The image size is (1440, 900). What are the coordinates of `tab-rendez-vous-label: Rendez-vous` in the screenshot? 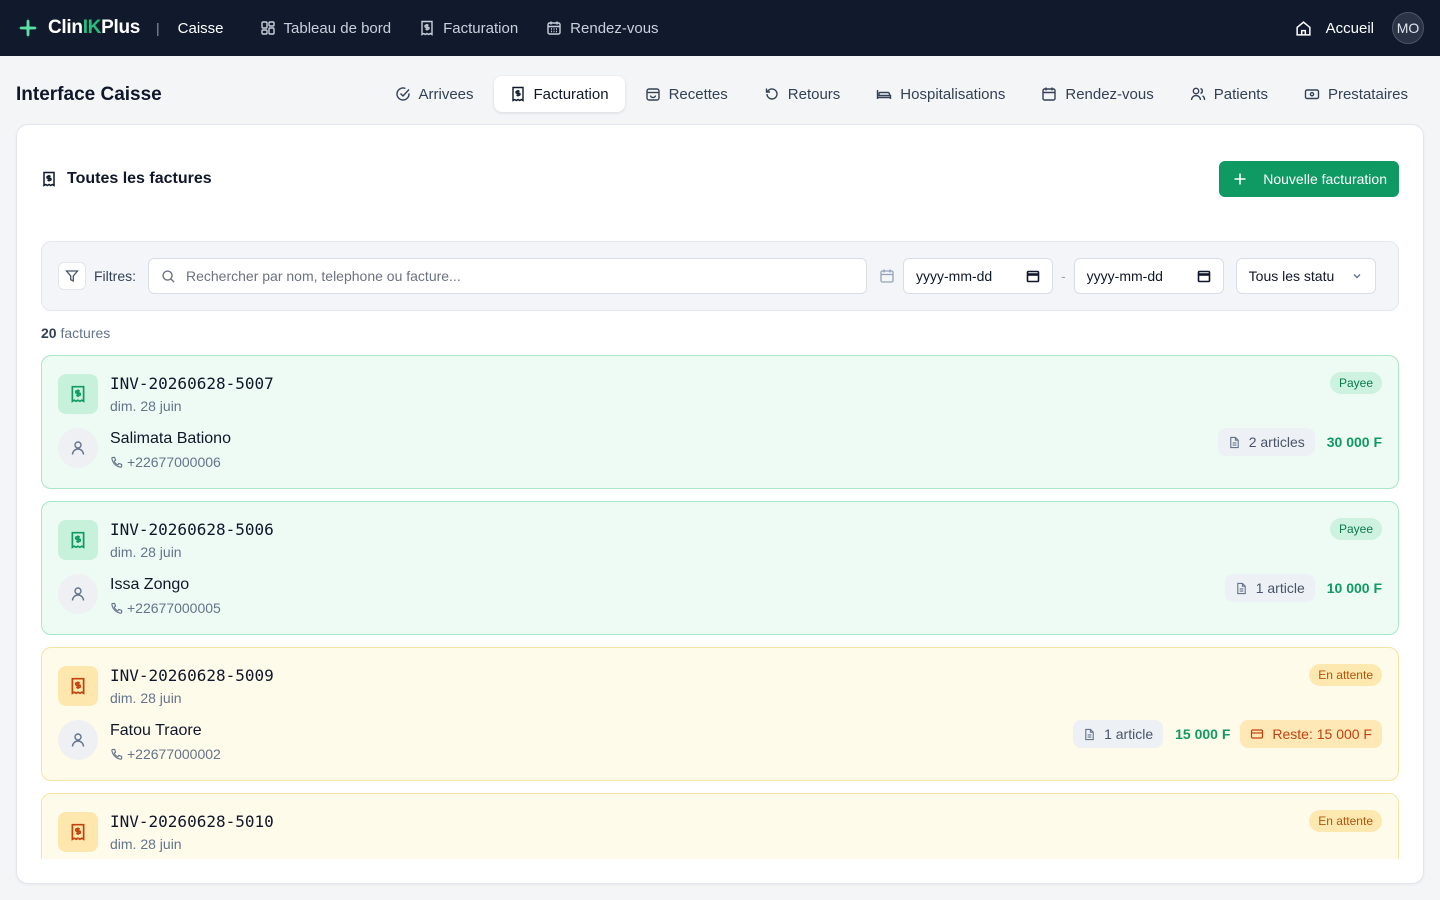 It's located at (1109, 94).